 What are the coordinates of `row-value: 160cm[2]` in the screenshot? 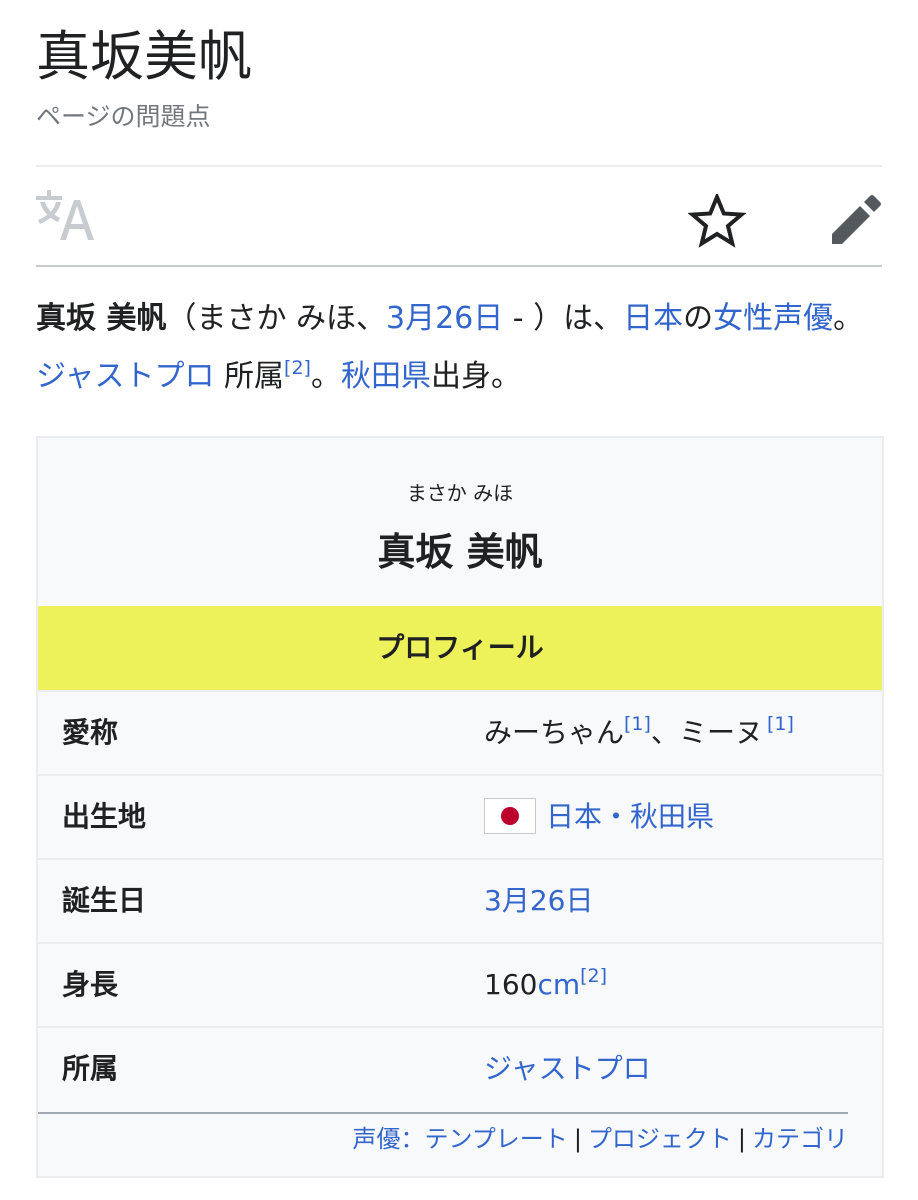 It's located at (545, 985).